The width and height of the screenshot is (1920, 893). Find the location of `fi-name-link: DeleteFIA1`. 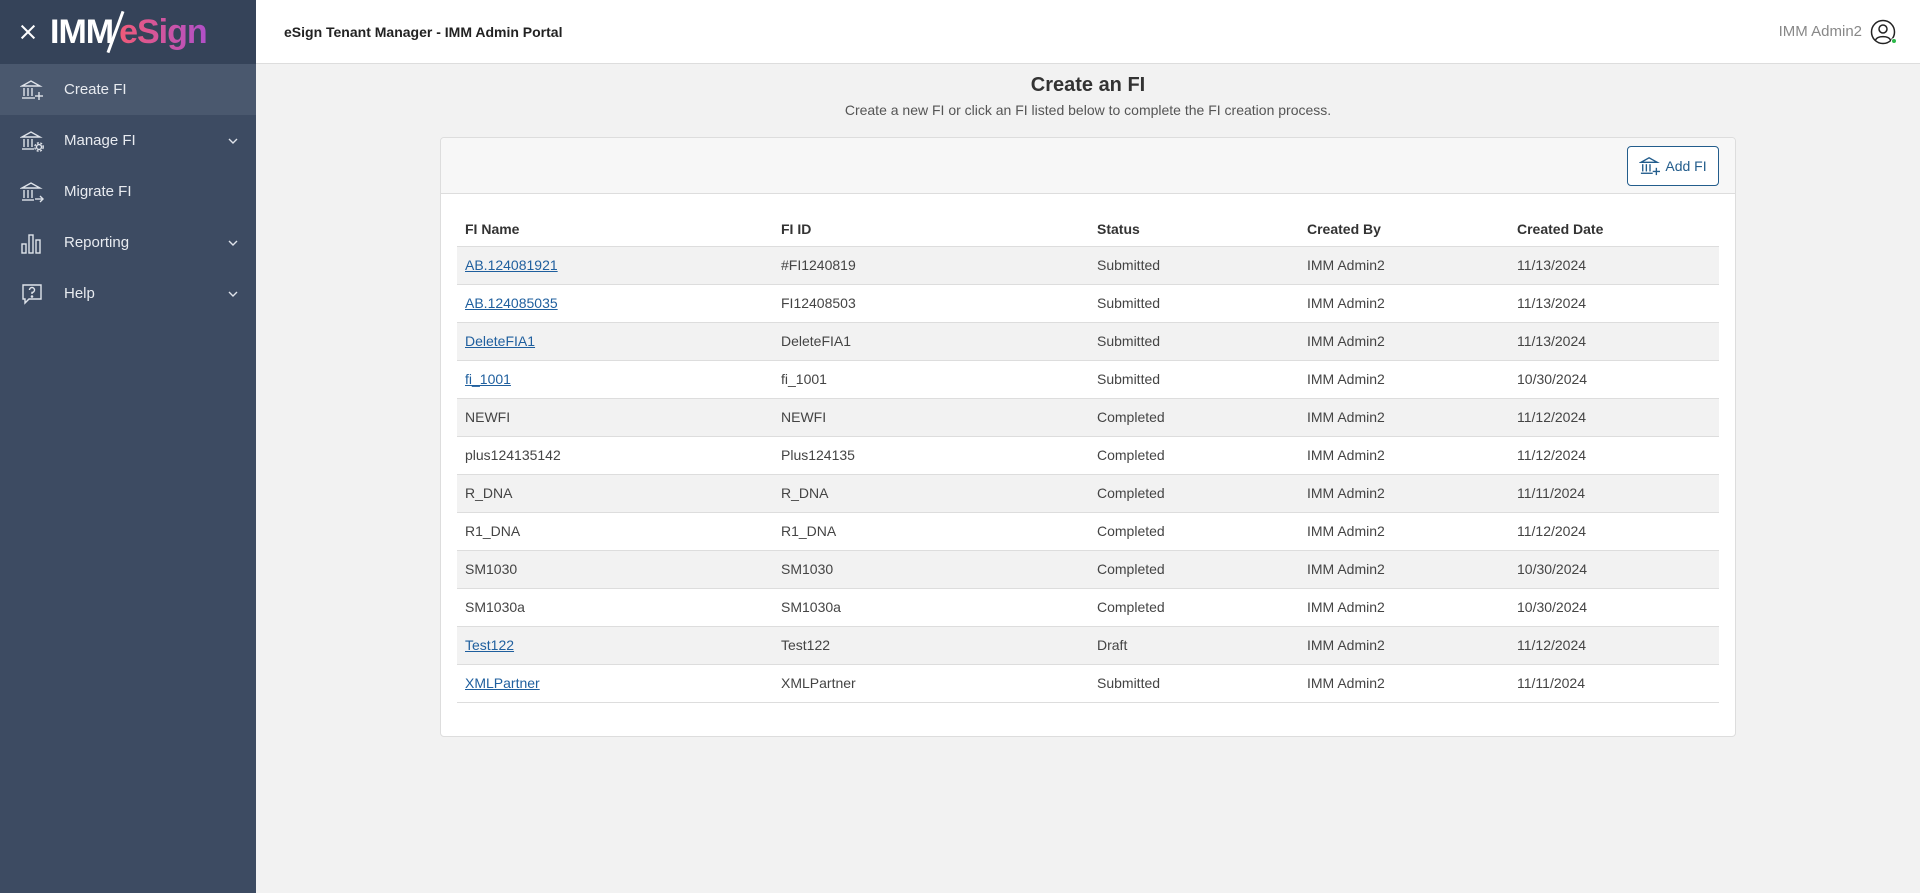

fi-name-link: DeleteFIA1 is located at coordinates (500, 341).